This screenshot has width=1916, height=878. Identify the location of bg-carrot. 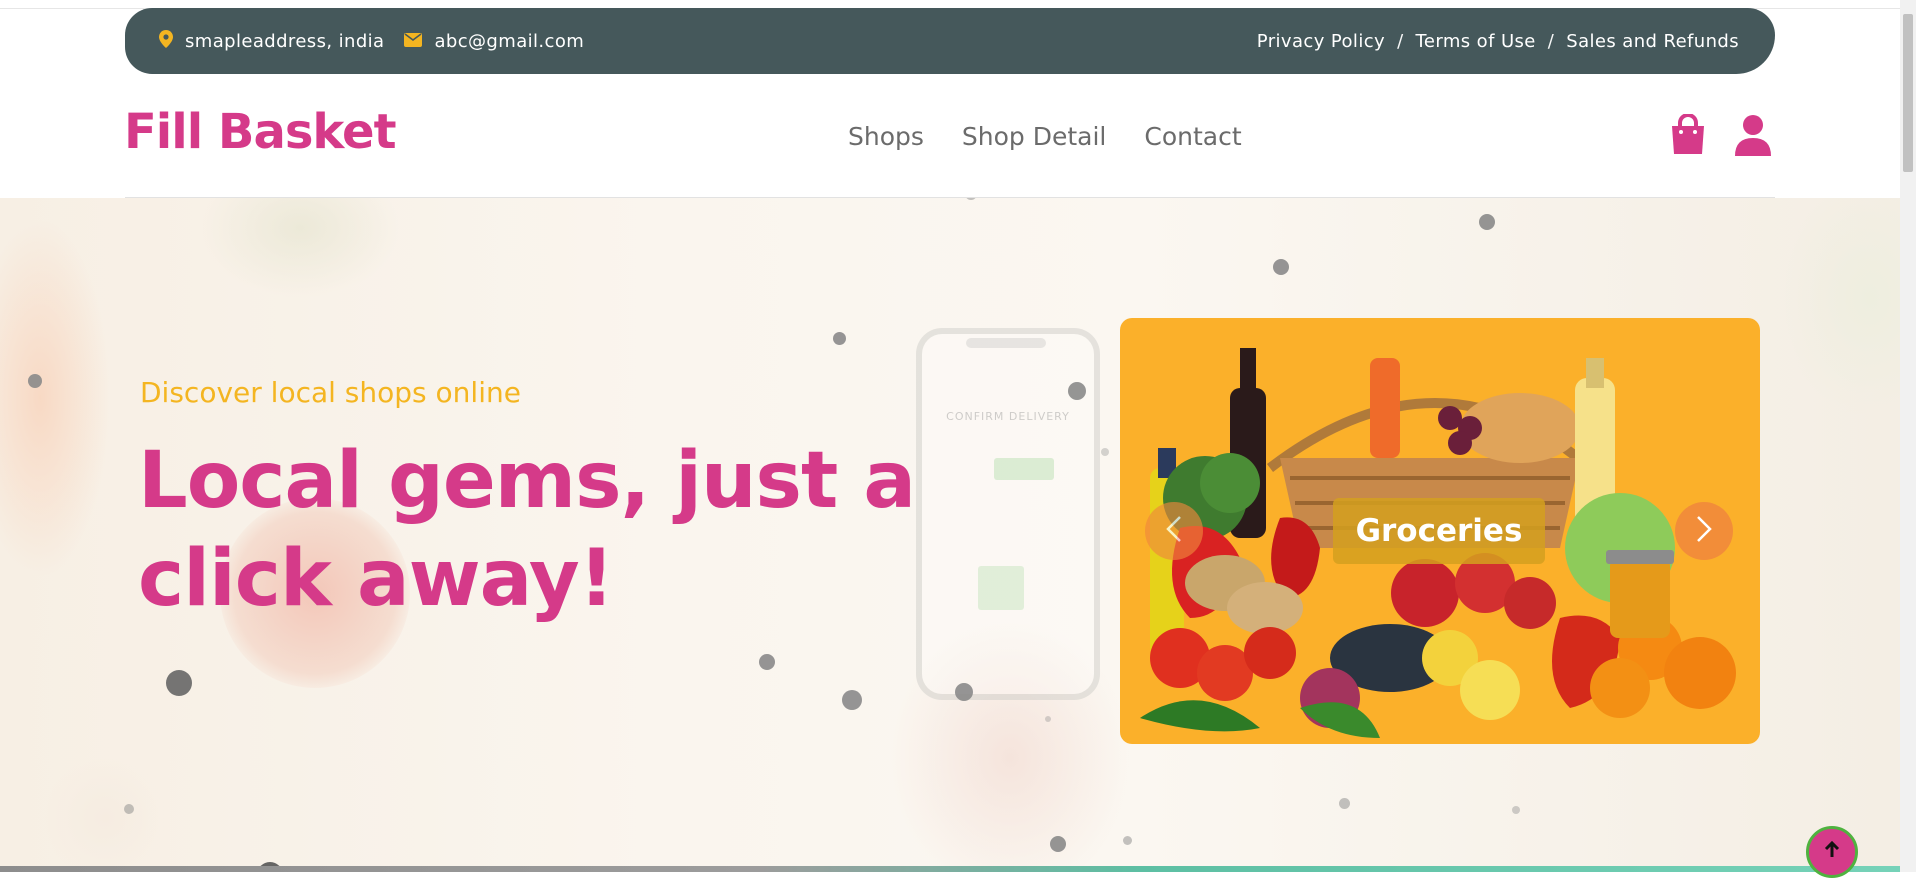
(55, 398).